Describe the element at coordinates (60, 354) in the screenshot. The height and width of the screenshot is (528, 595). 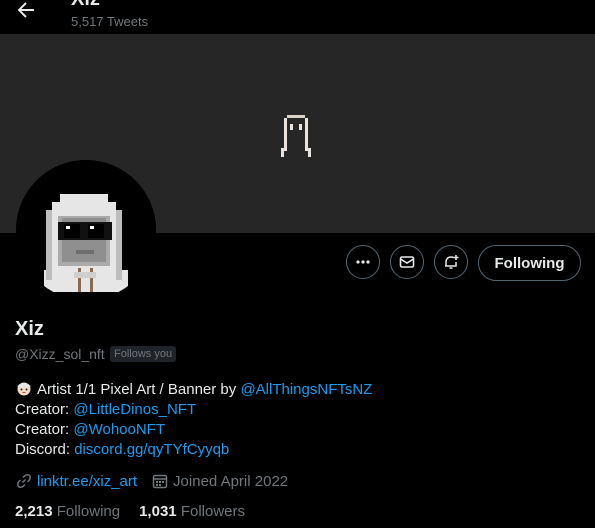
I see `profile-handle: @Xizz_sol_nft` at that location.